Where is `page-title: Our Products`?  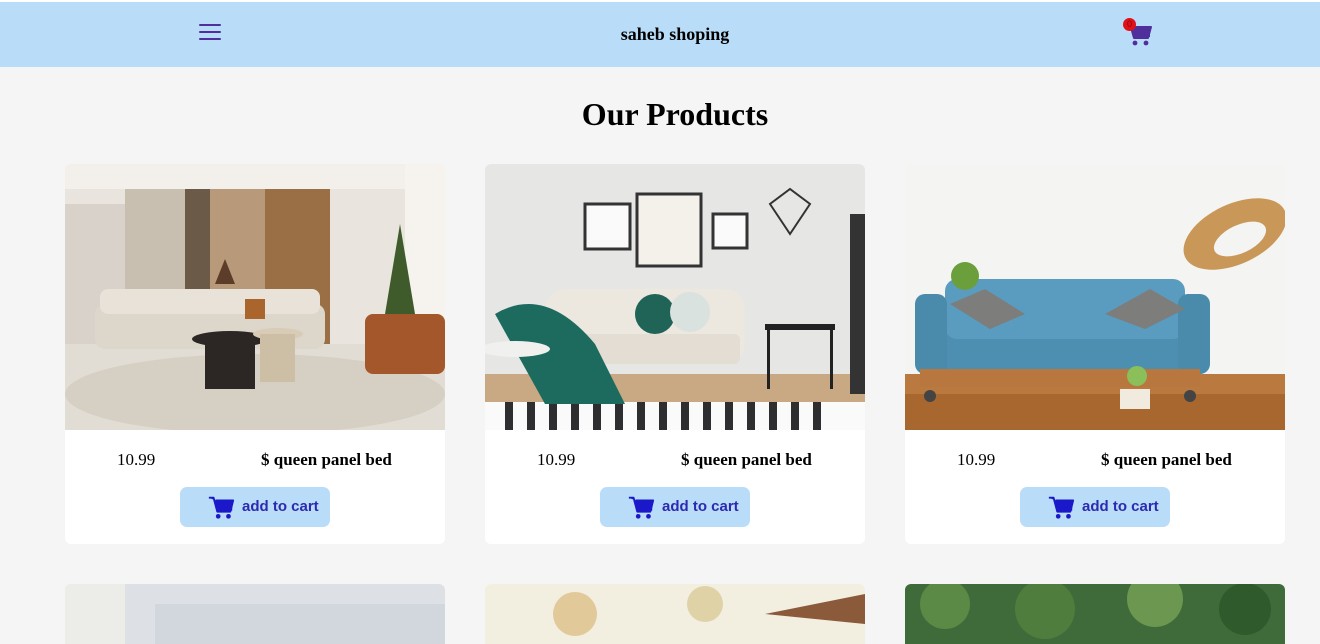
page-title: Our Products is located at coordinates (675, 114).